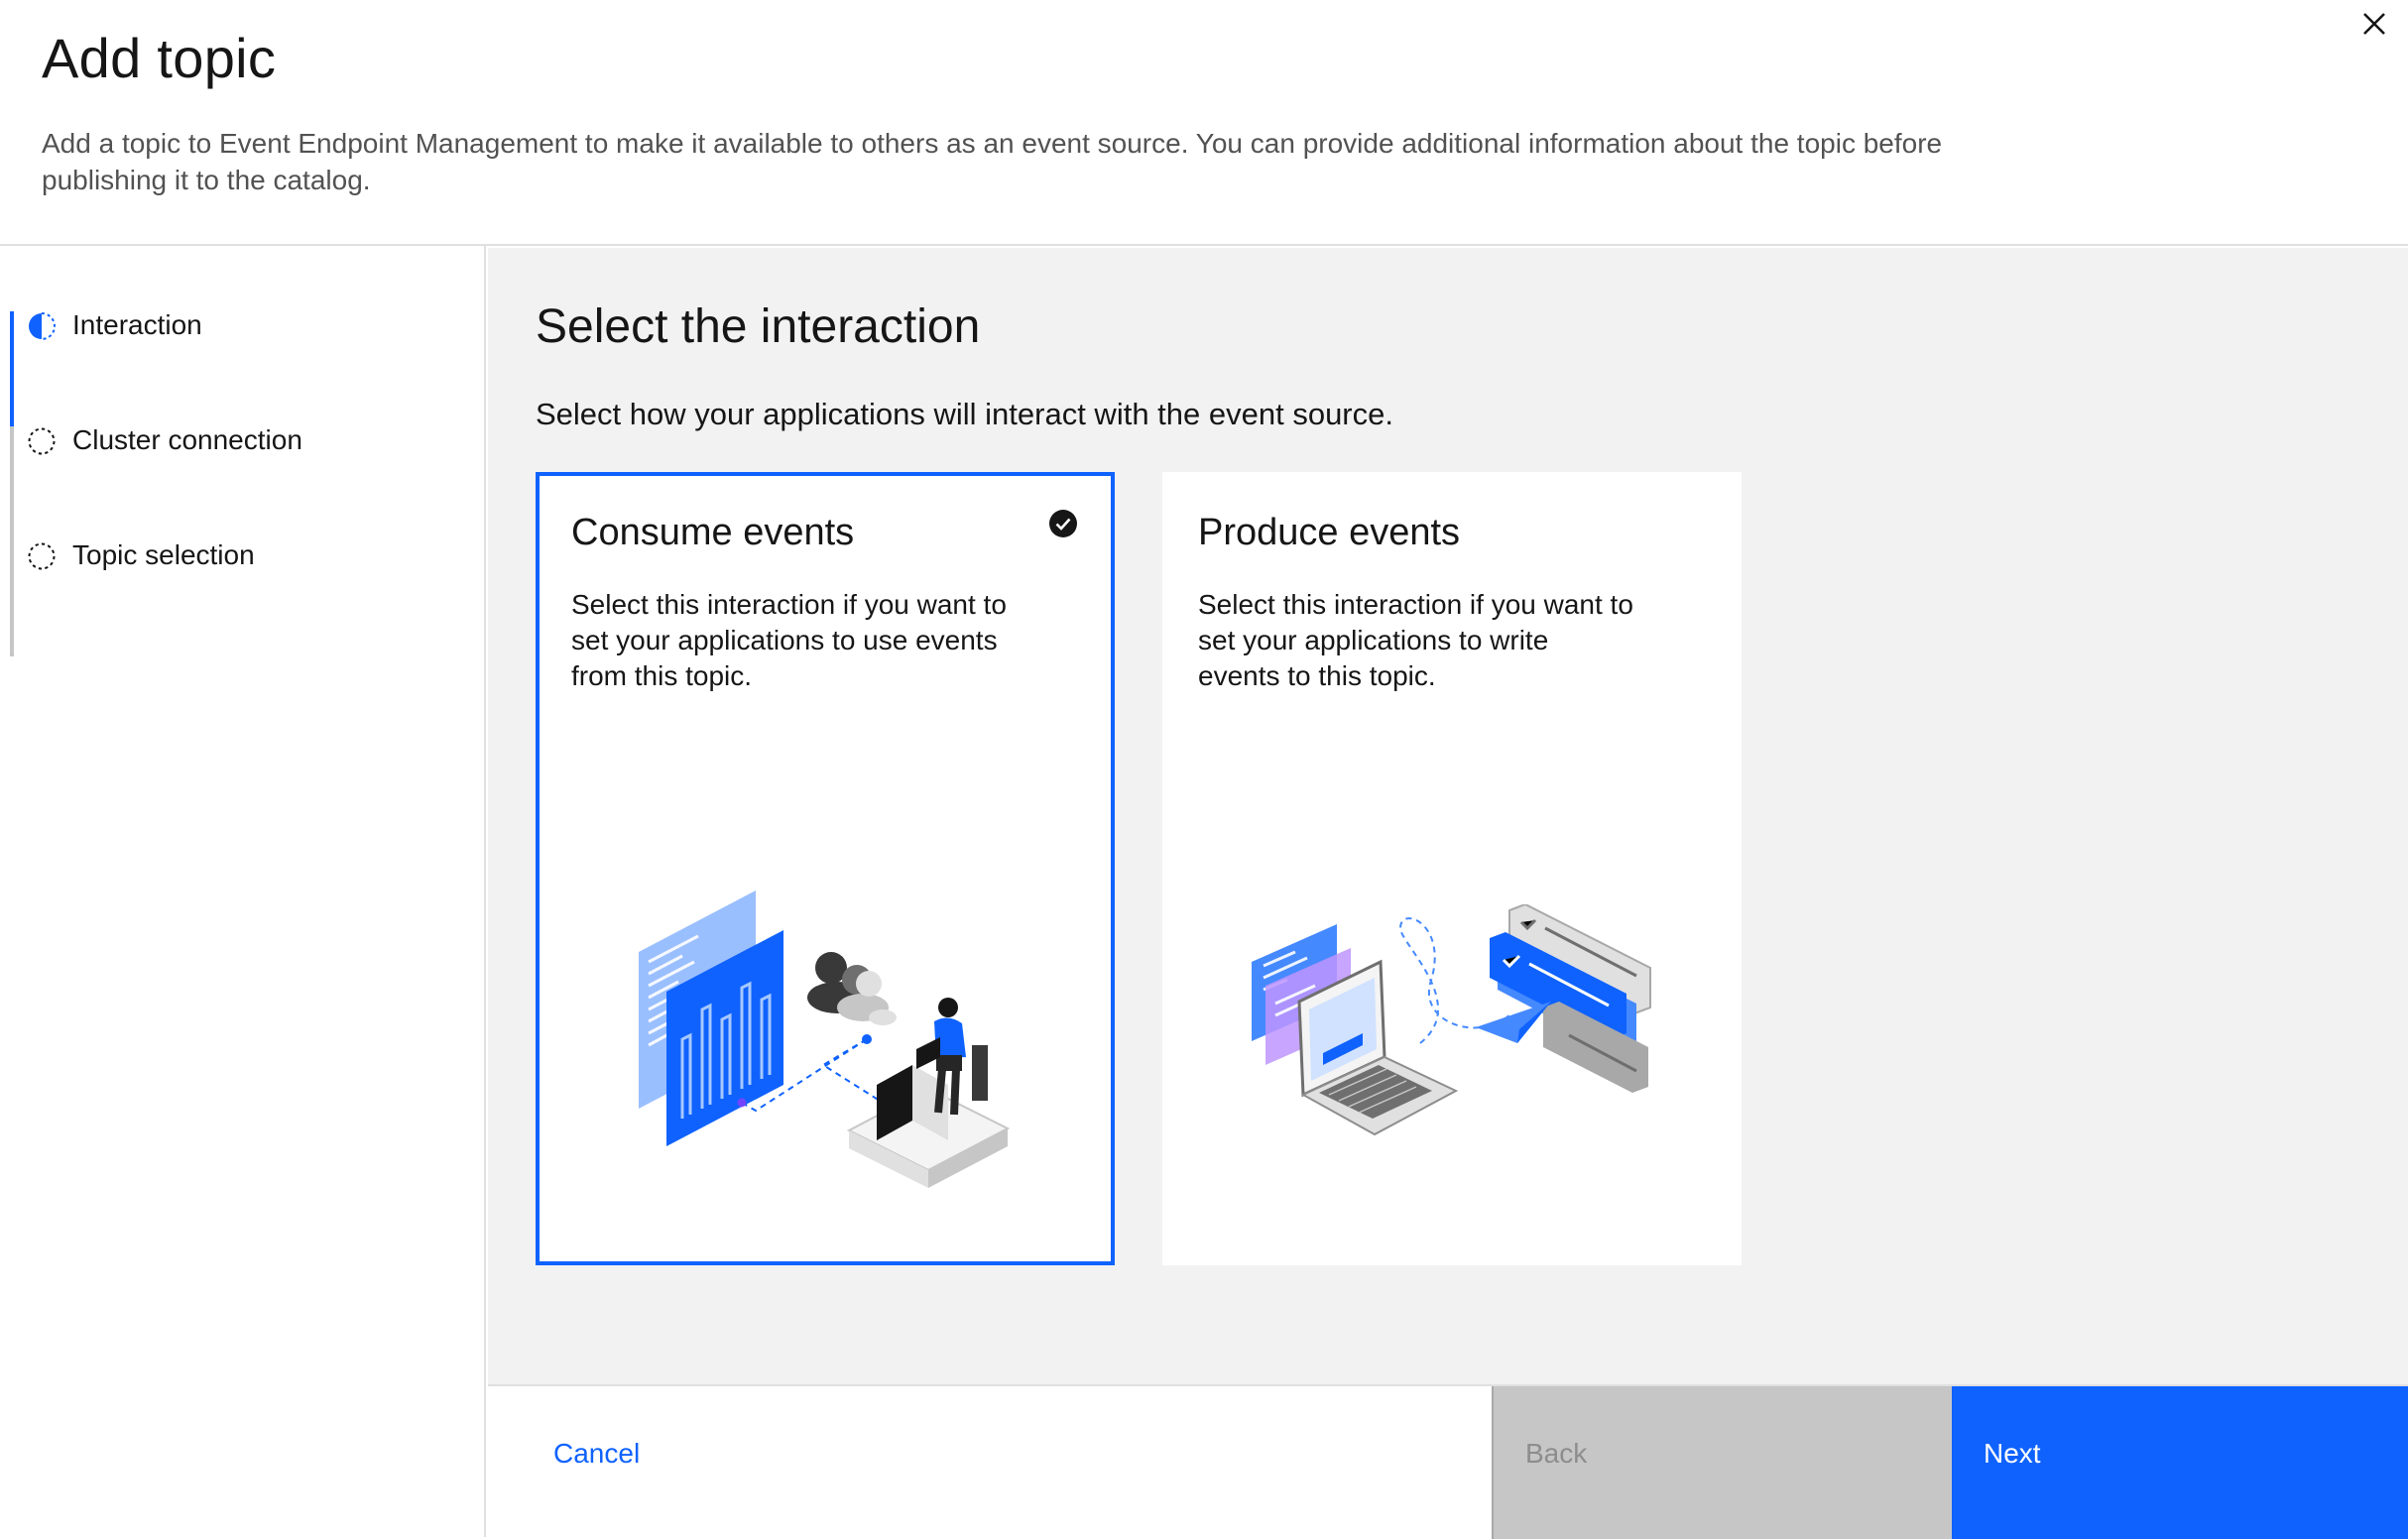 The image size is (2408, 1539). What do you see at coordinates (1330, 532) in the screenshot?
I see `tile-title: Produce events` at bounding box center [1330, 532].